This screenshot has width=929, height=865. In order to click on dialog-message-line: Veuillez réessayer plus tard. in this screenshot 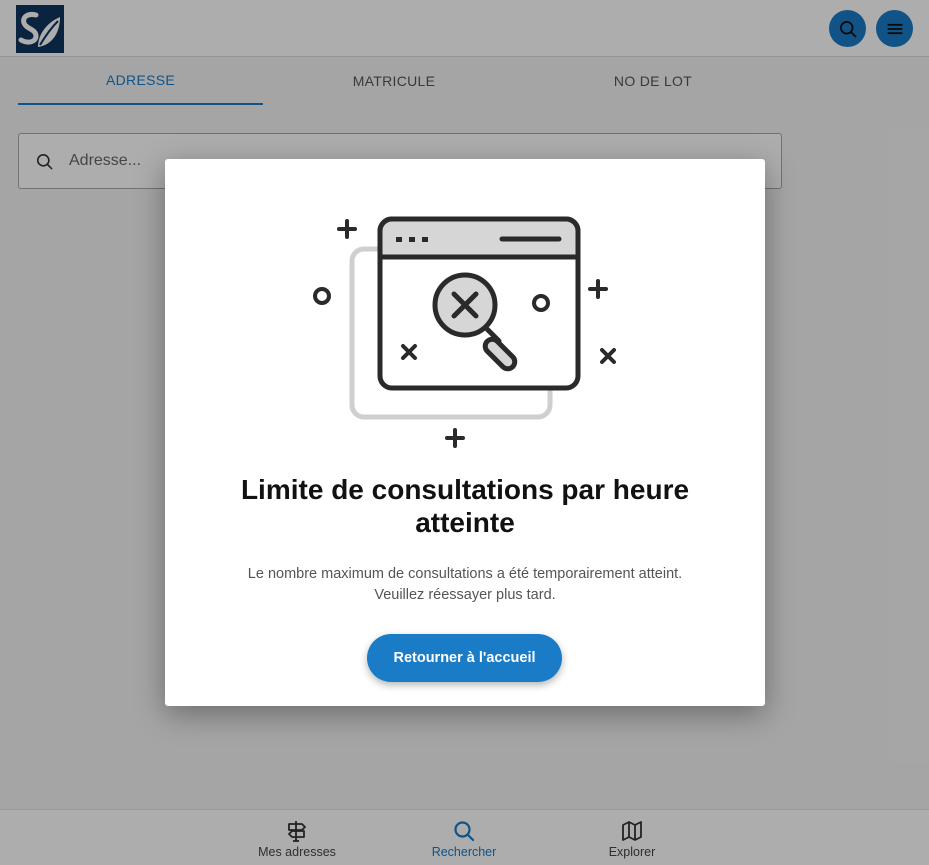, I will do `click(465, 595)`.